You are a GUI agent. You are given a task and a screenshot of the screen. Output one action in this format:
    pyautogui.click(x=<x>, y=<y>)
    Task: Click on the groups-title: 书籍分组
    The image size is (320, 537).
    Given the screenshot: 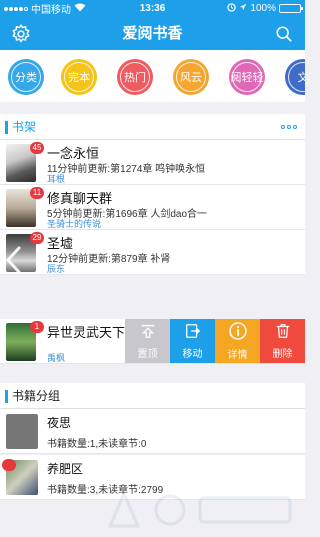 What is the action you would take?
    pyautogui.click(x=36, y=396)
    